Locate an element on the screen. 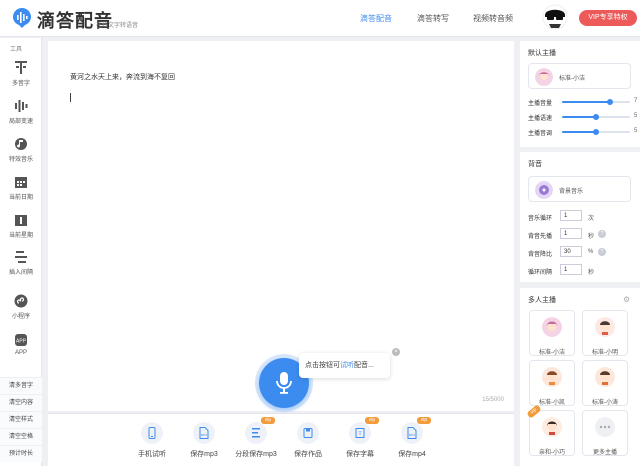 Image resolution: width=640 pixels, height=466 pixels. pitch-slider: 主播音调 5 is located at coordinates (584, 132).